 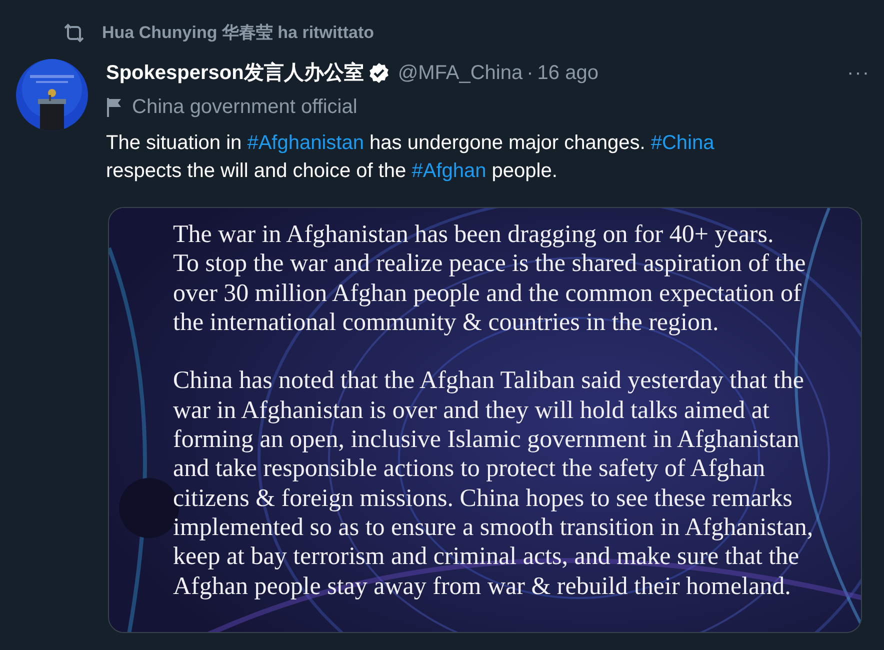 What do you see at coordinates (682, 143) in the screenshot?
I see `hashtag-link: #China` at bounding box center [682, 143].